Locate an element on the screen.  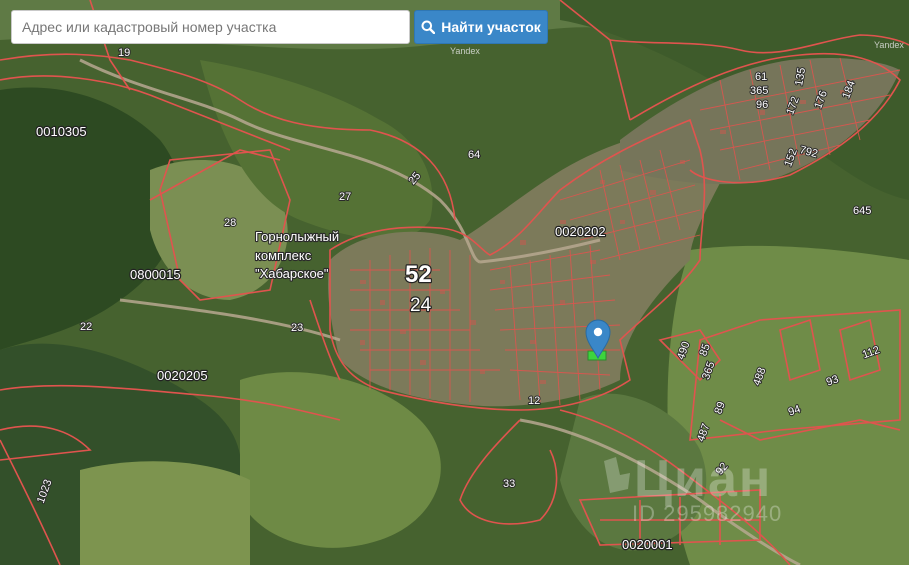
plot-number: 19 is located at coordinates (124, 53).